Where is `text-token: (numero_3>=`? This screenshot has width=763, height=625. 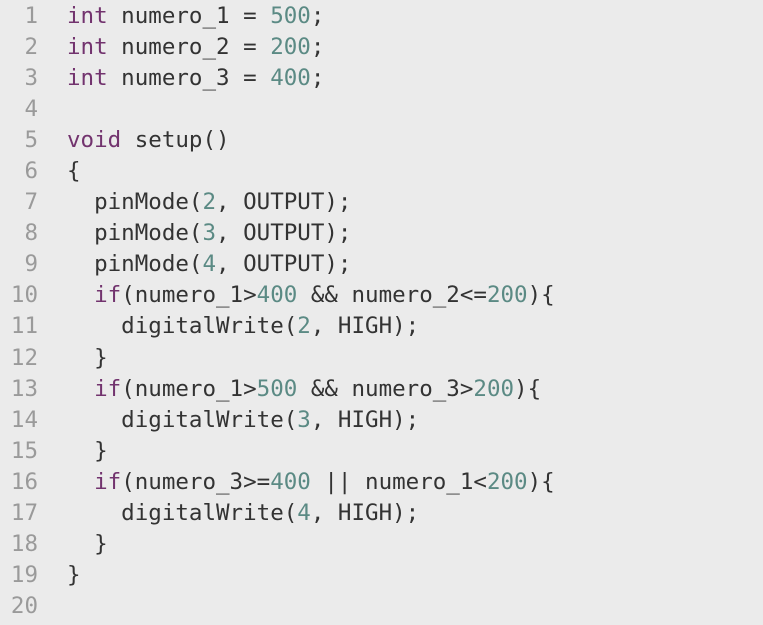
text-token: (numero_3>= is located at coordinates (196, 481).